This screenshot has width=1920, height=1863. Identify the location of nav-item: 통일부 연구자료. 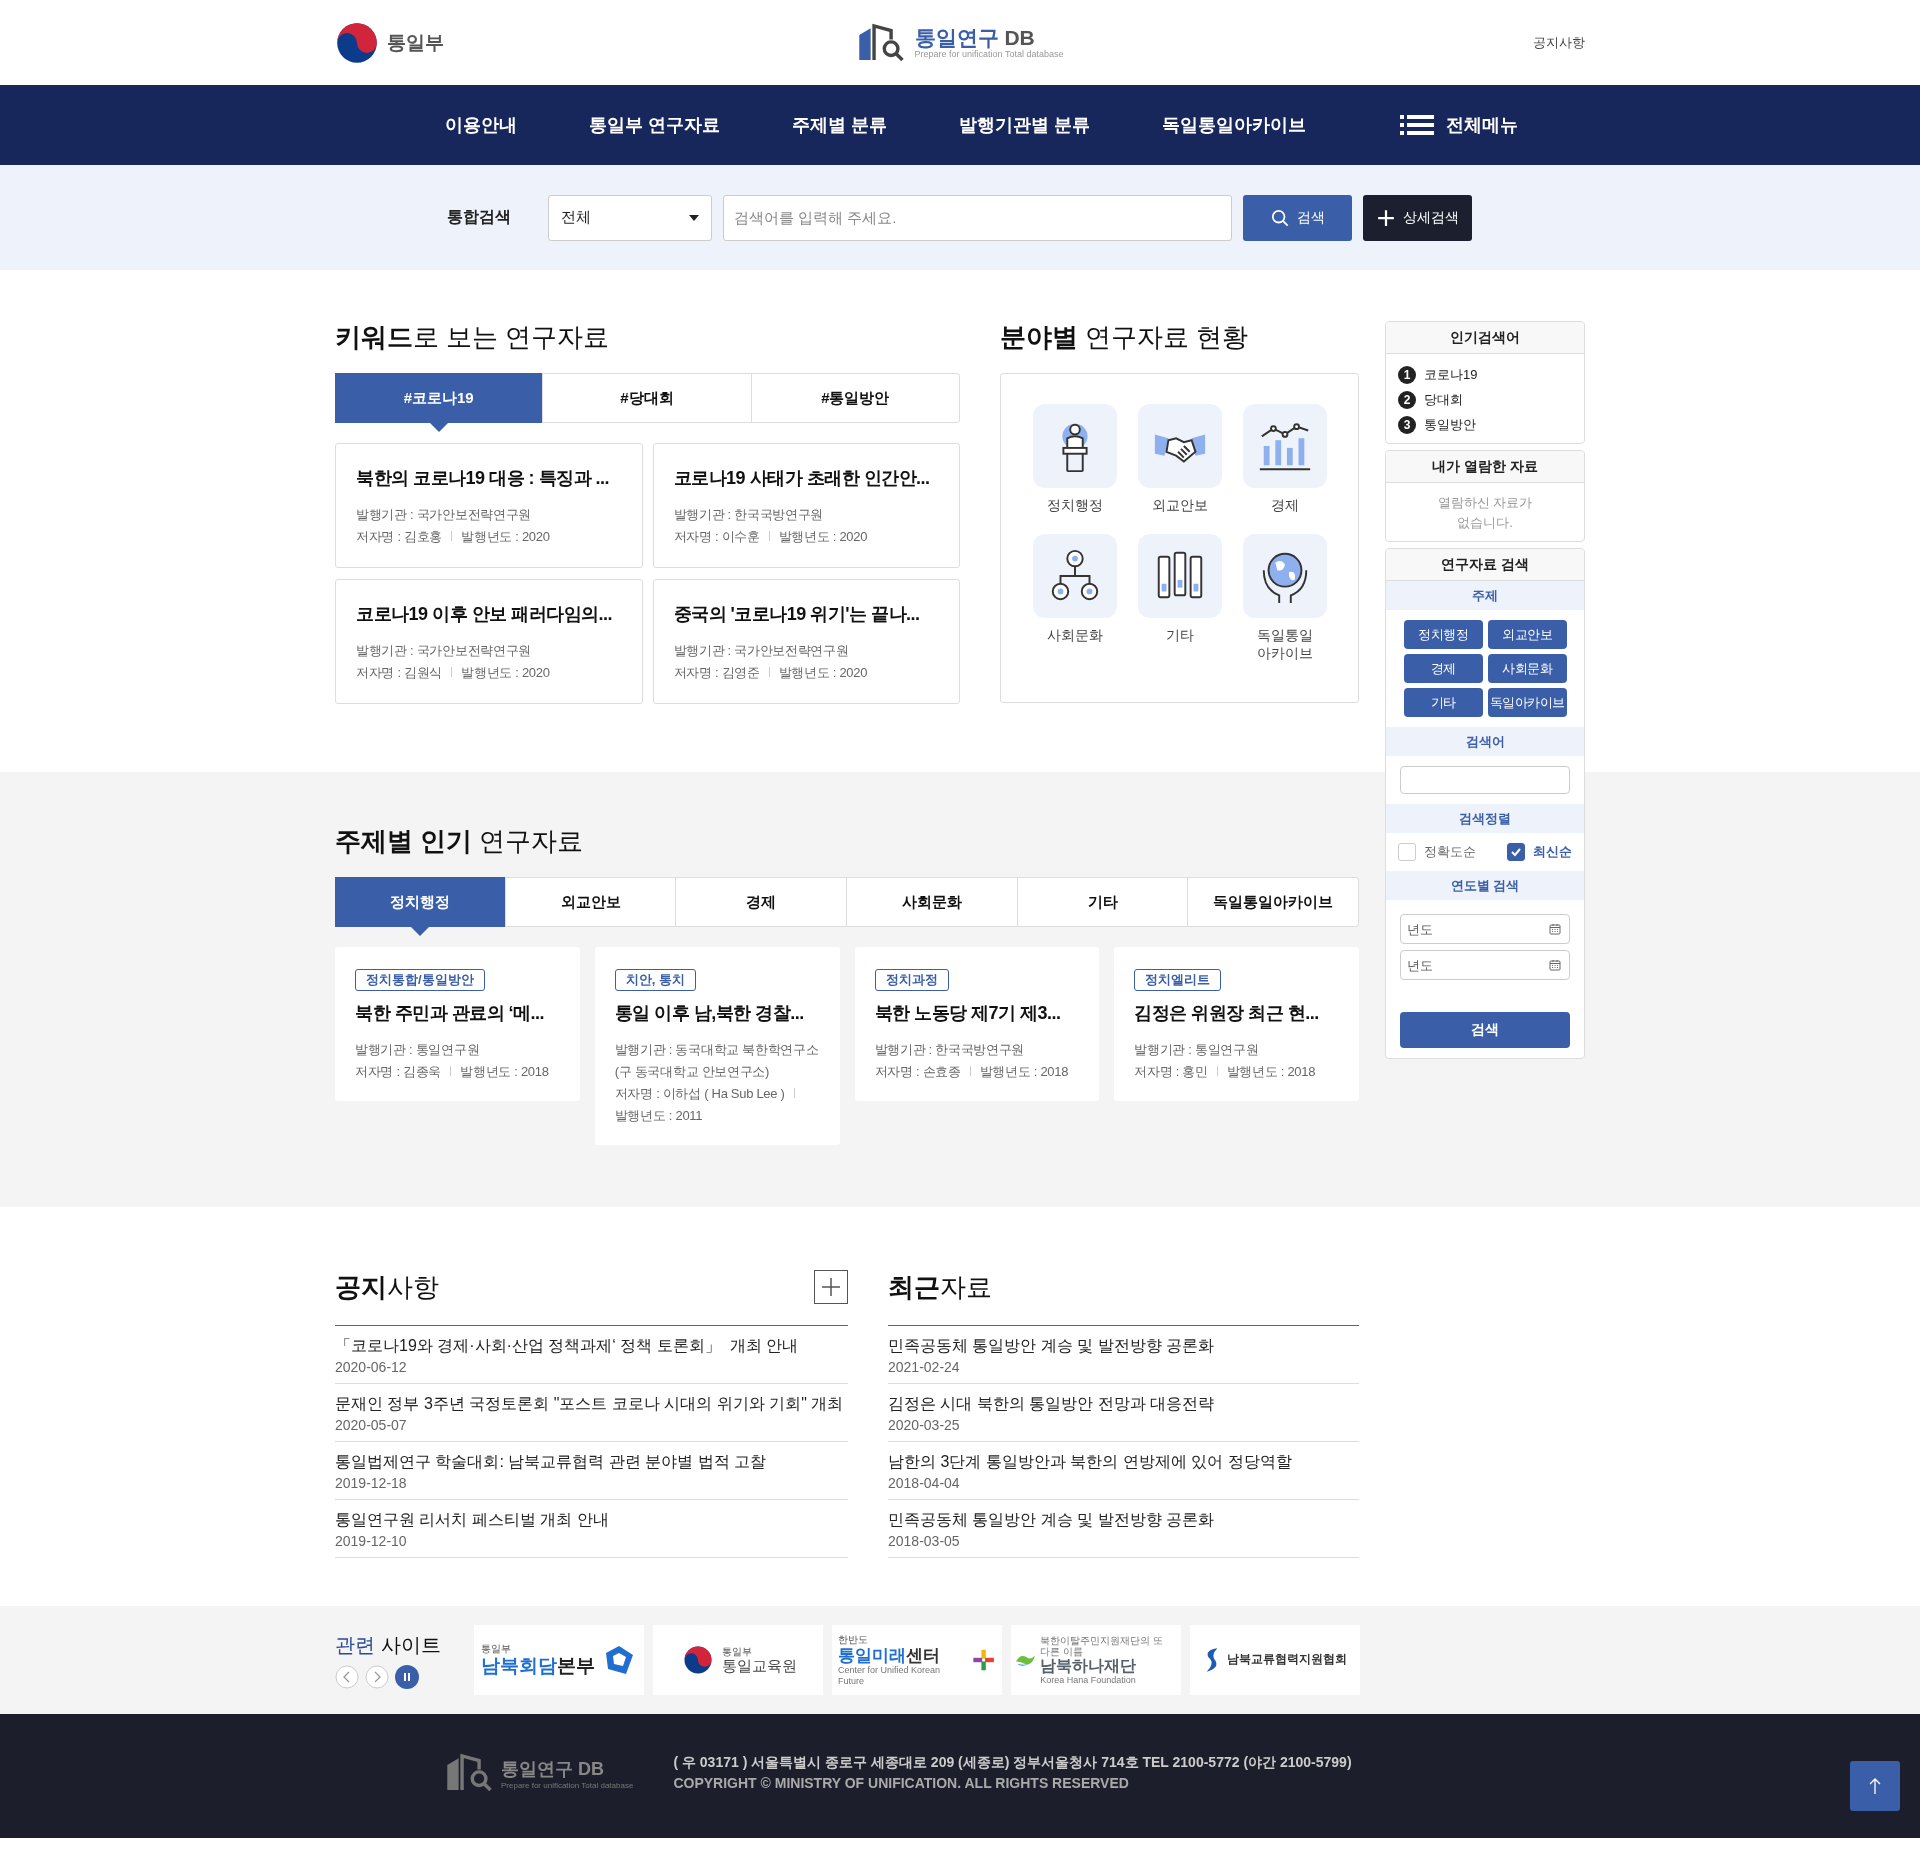
(654, 125).